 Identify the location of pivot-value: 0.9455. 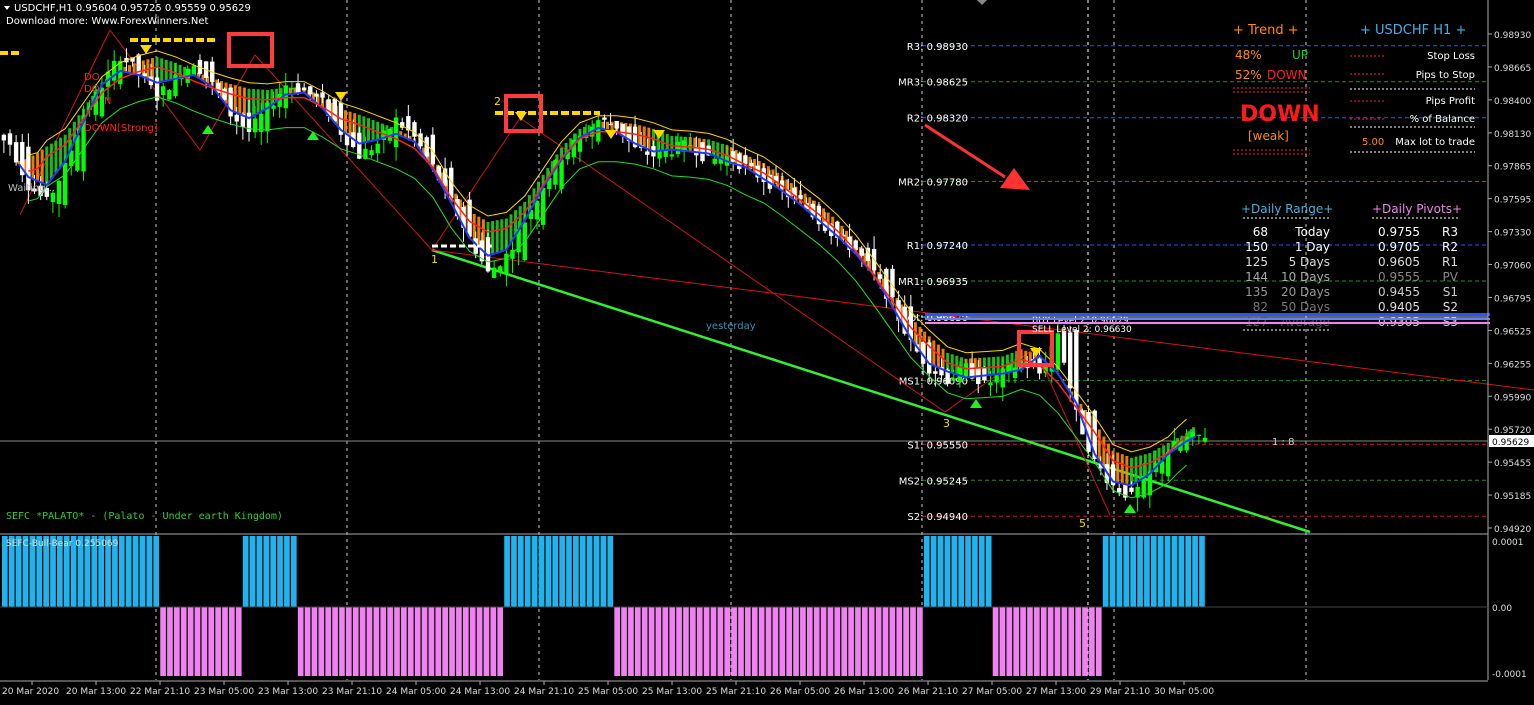
(1399, 292).